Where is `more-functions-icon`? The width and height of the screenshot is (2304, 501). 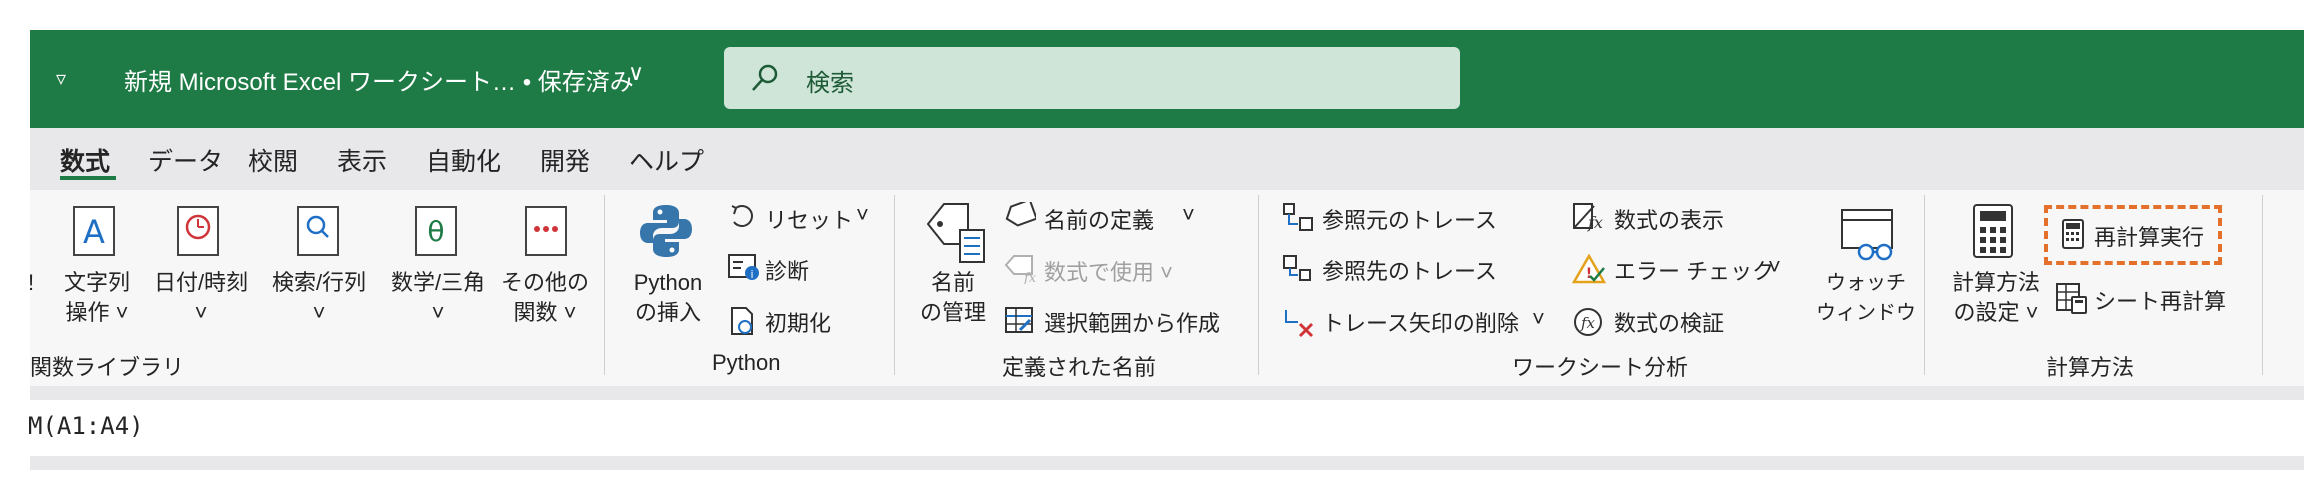
more-functions-icon is located at coordinates (547, 234).